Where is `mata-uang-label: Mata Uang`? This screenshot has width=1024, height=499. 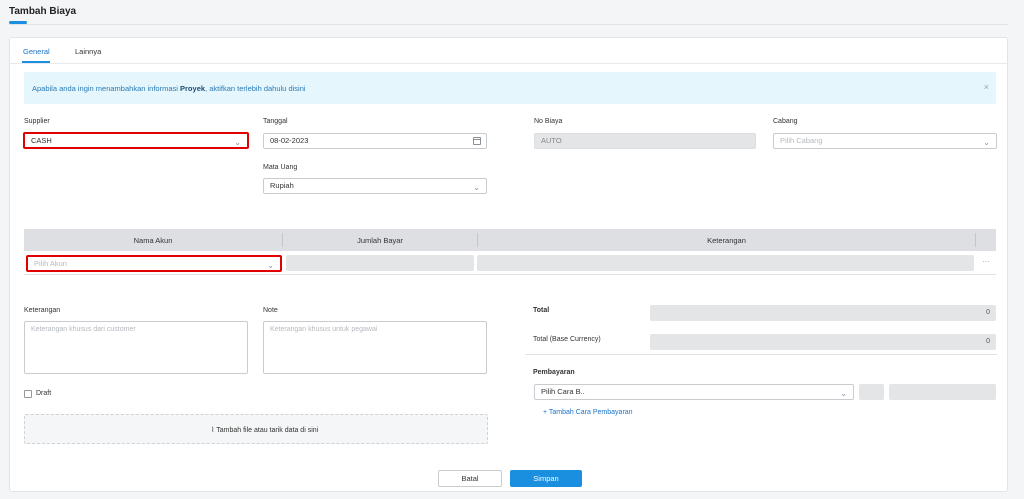 mata-uang-label: Mata Uang is located at coordinates (280, 167).